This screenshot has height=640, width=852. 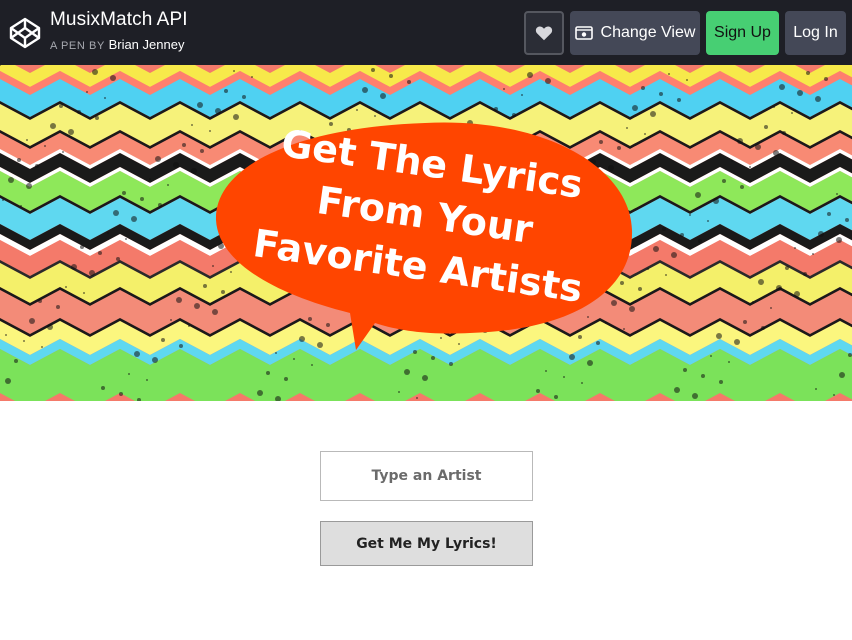 I want to click on codepen-logo-icon, so click(x=25, y=33).